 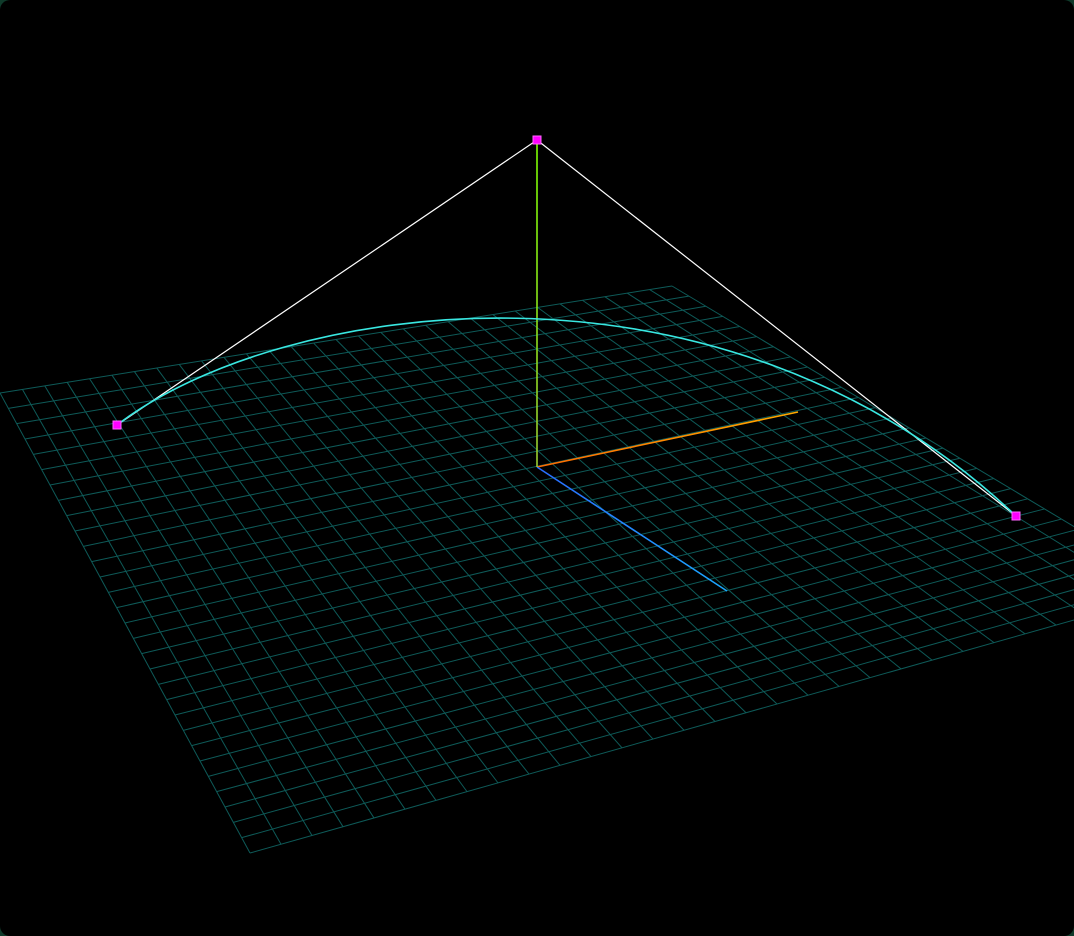 I want to click on control-point-apex, so click(x=537, y=140).